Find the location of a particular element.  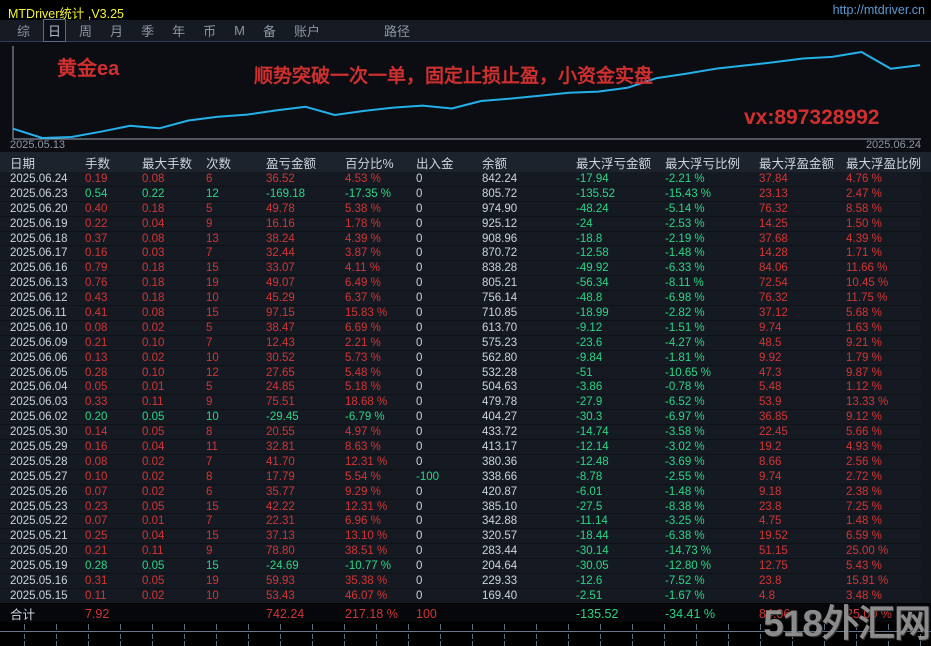

menu-item-币: 币 is located at coordinates (209, 30).